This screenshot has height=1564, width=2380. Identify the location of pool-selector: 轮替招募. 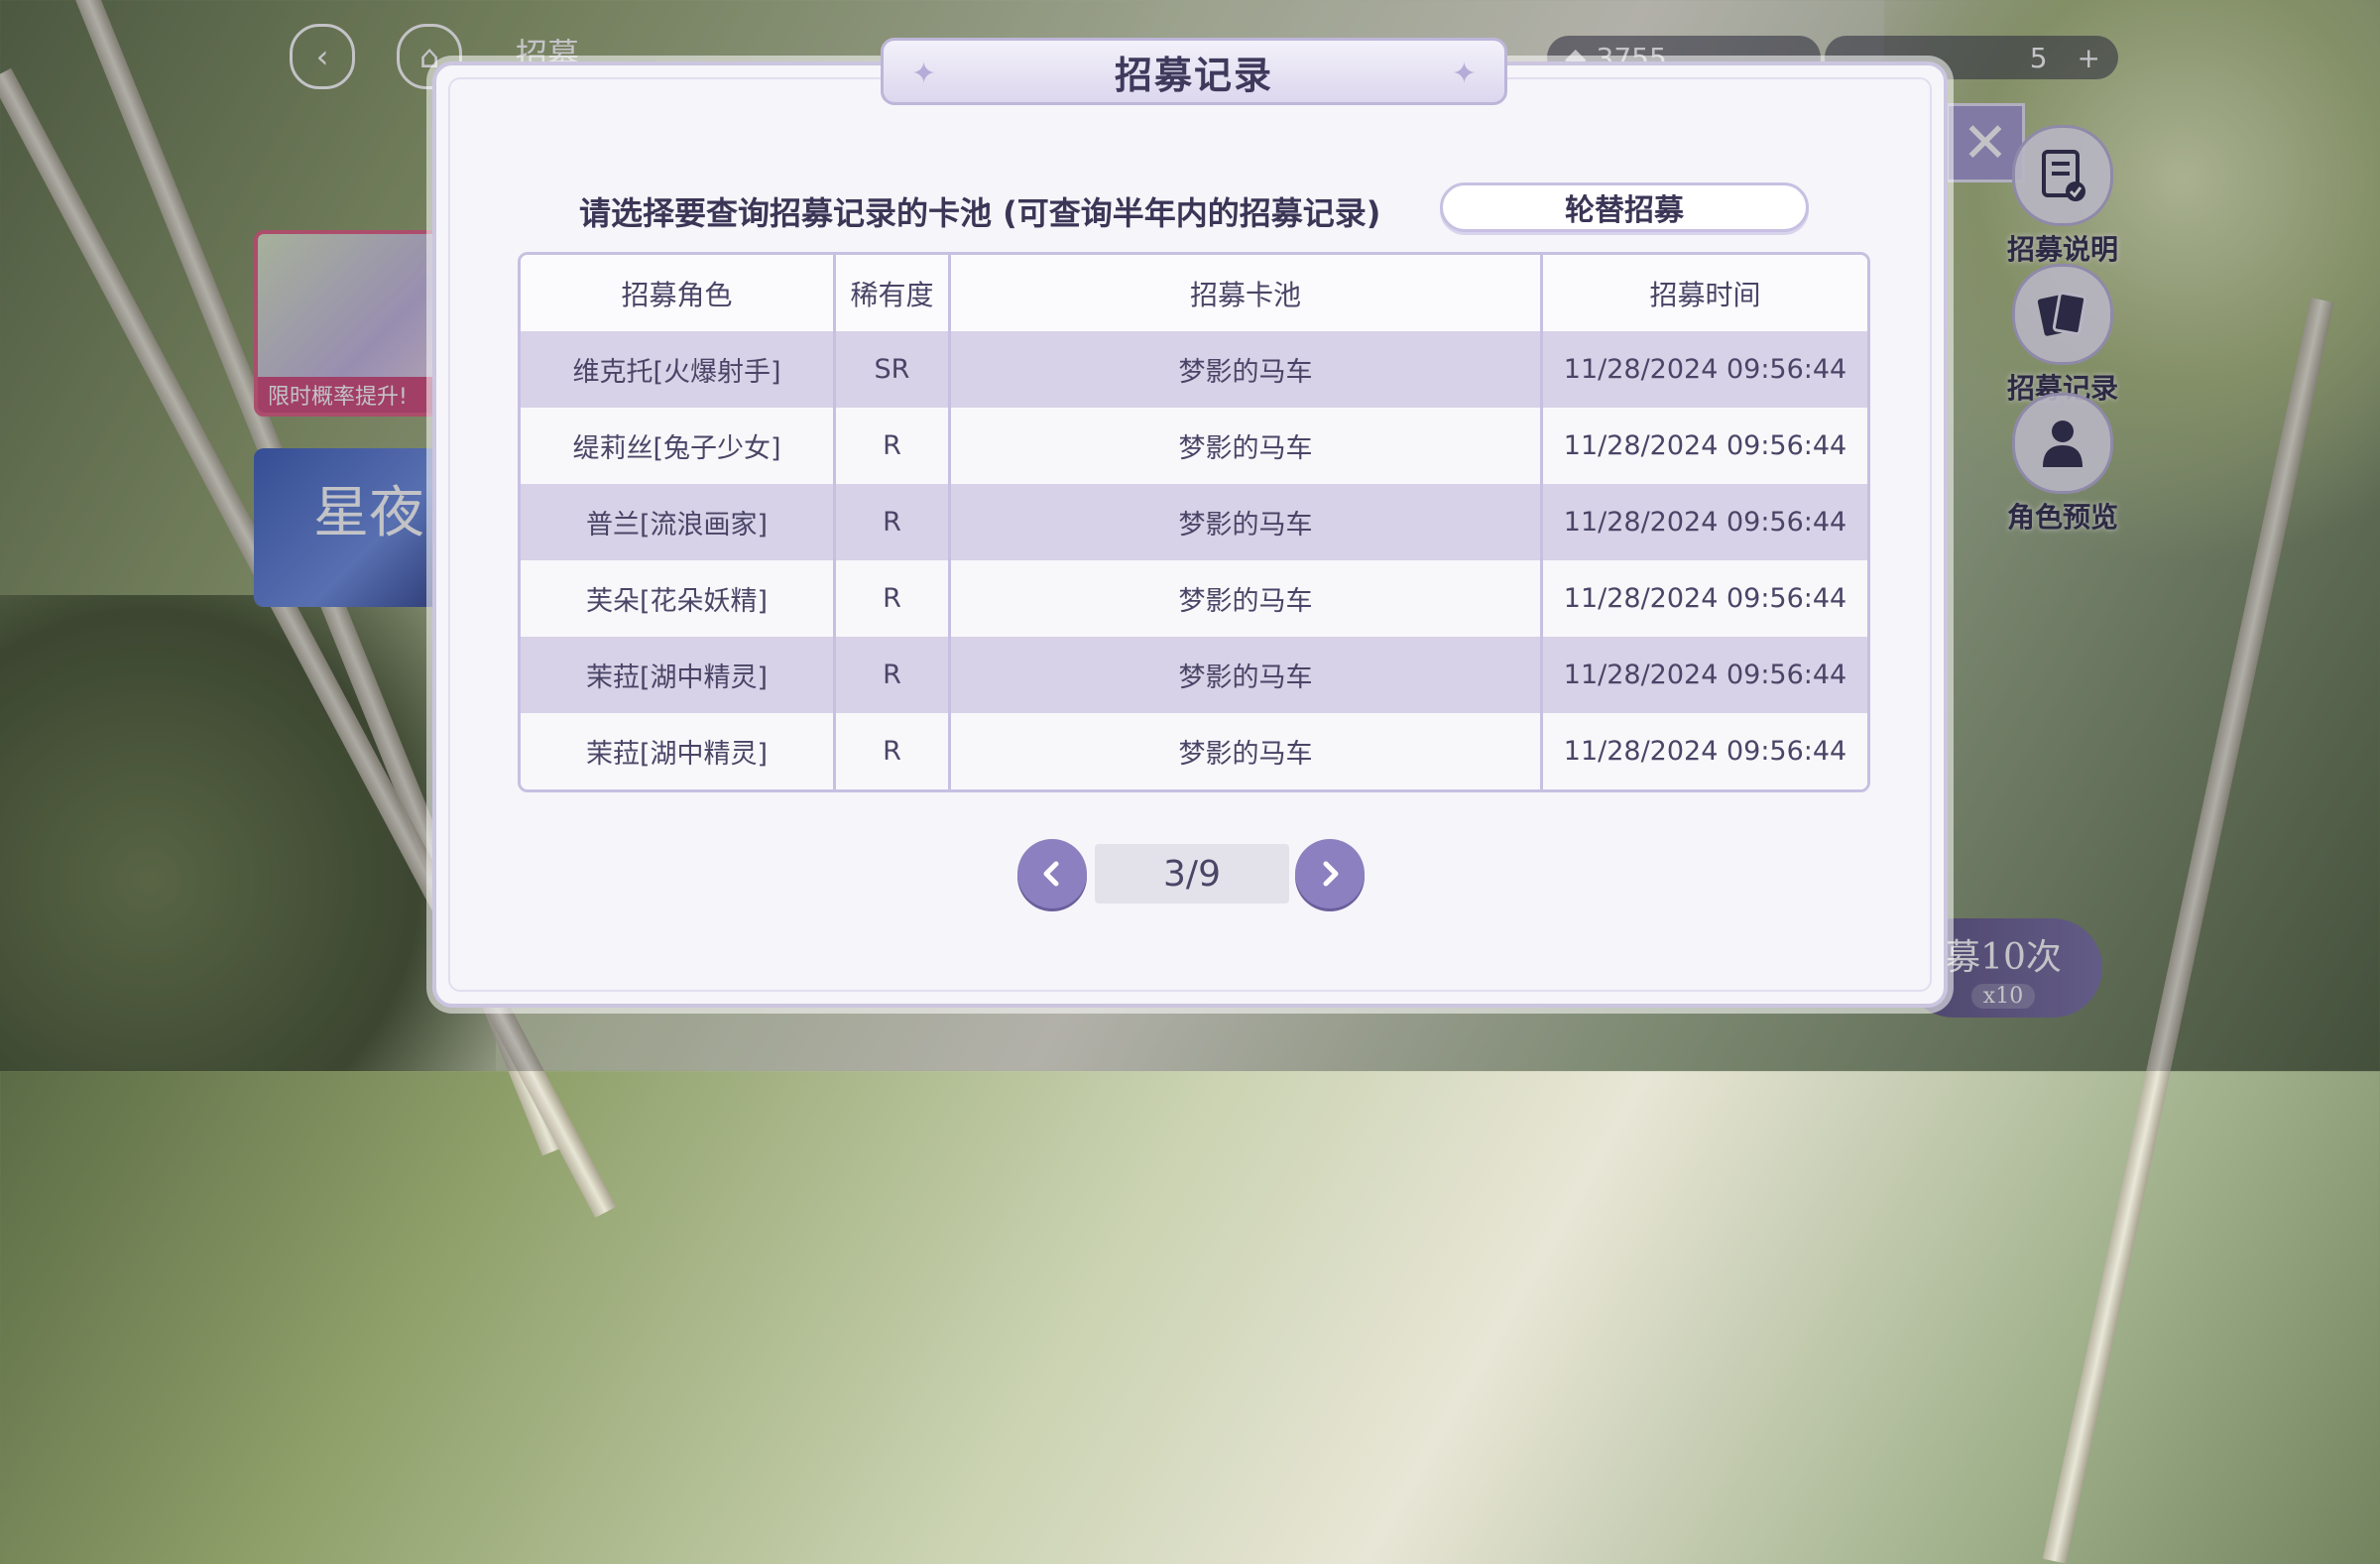
(1624, 207).